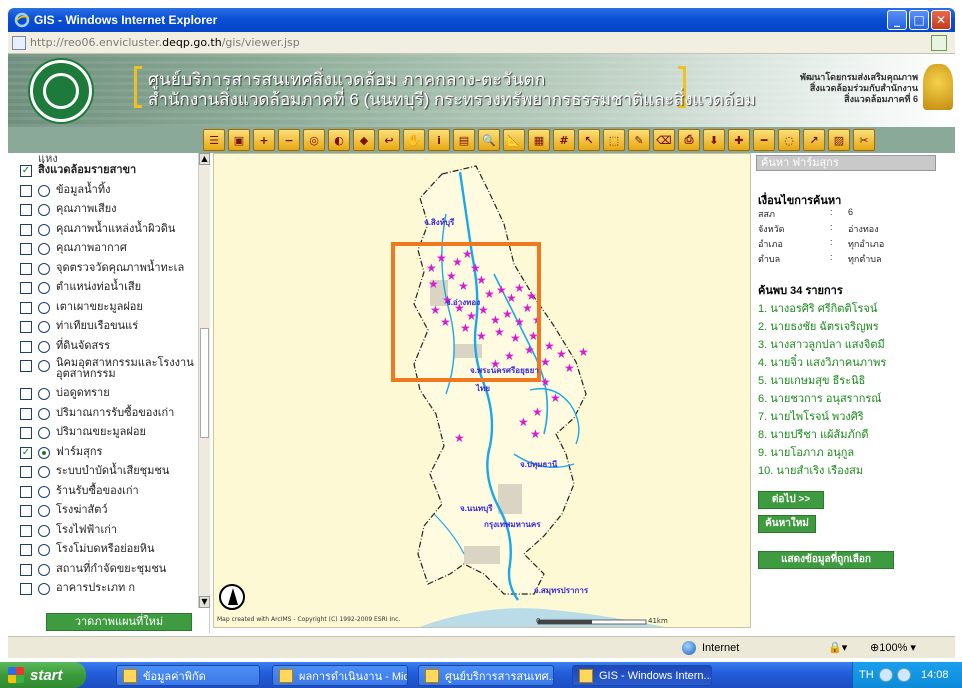 Image resolution: width=962 pixels, height=688 pixels. What do you see at coordinates (564, 140) in the screenshot?
I see `grid-icon: #` at bounding box center [564, 140].